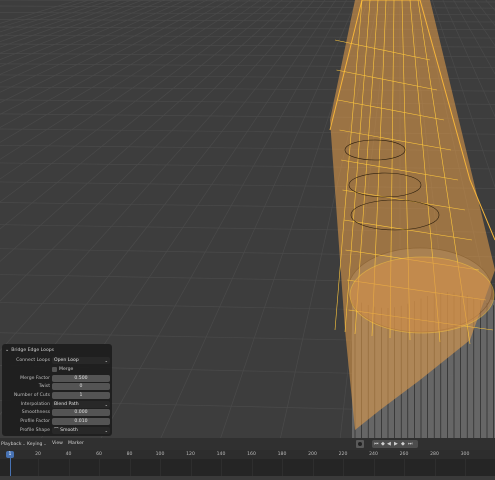 The image size is (495, 480). Describe the element at coordinates (57, 444) in the screenshot. I see `view-menu: View` at that location.